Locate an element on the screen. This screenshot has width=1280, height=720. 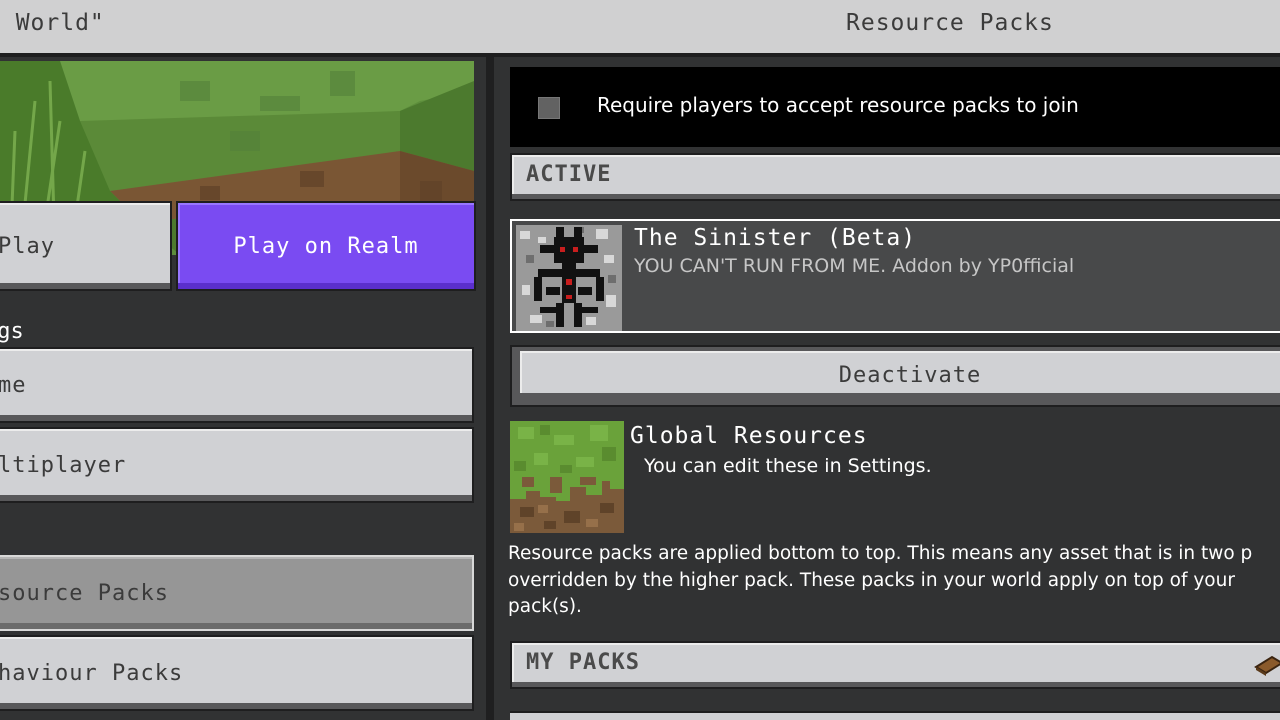
grass-block-icon is located at coordinates (567, 477).